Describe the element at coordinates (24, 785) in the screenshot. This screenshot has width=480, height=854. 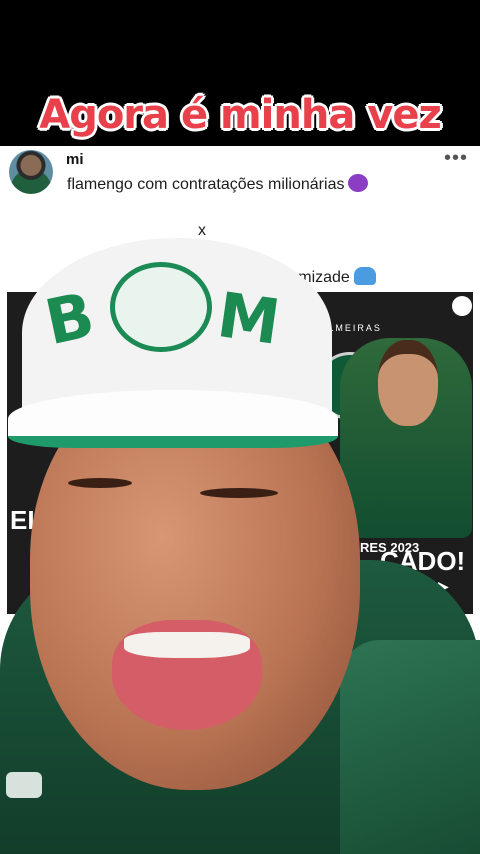
I see `shirt-brand-logo` at that location.